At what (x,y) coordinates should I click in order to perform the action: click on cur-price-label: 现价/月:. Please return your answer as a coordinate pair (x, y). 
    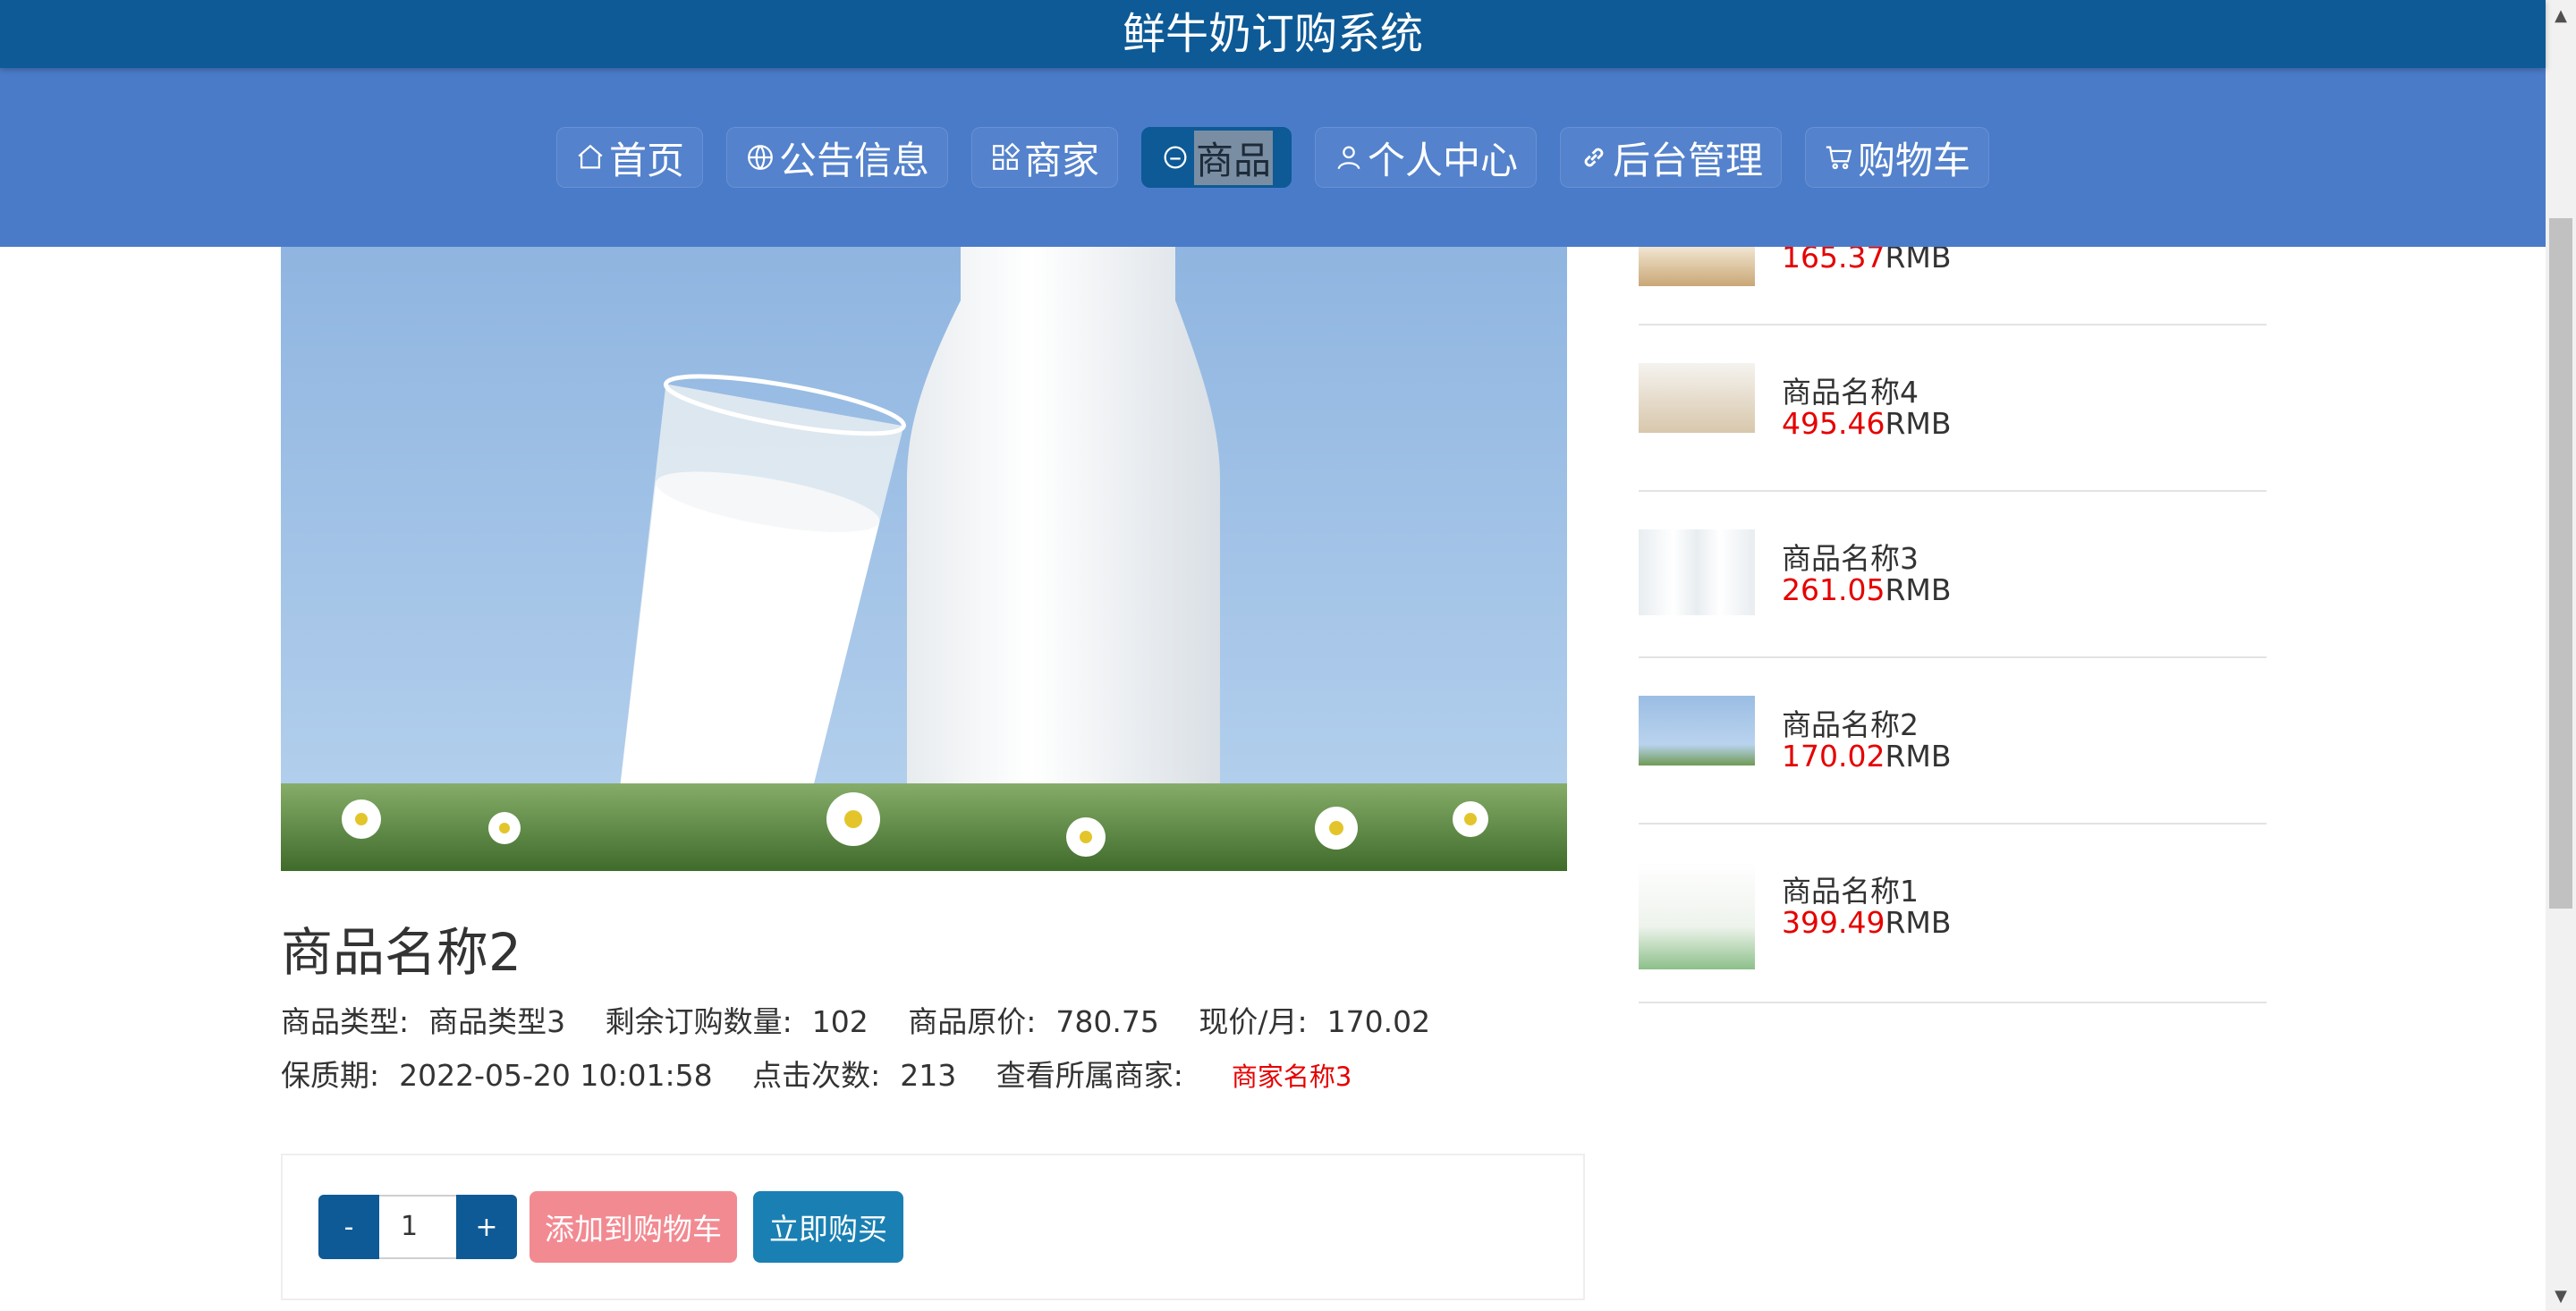
    Looking at the image, I should click on (1253, 1022).